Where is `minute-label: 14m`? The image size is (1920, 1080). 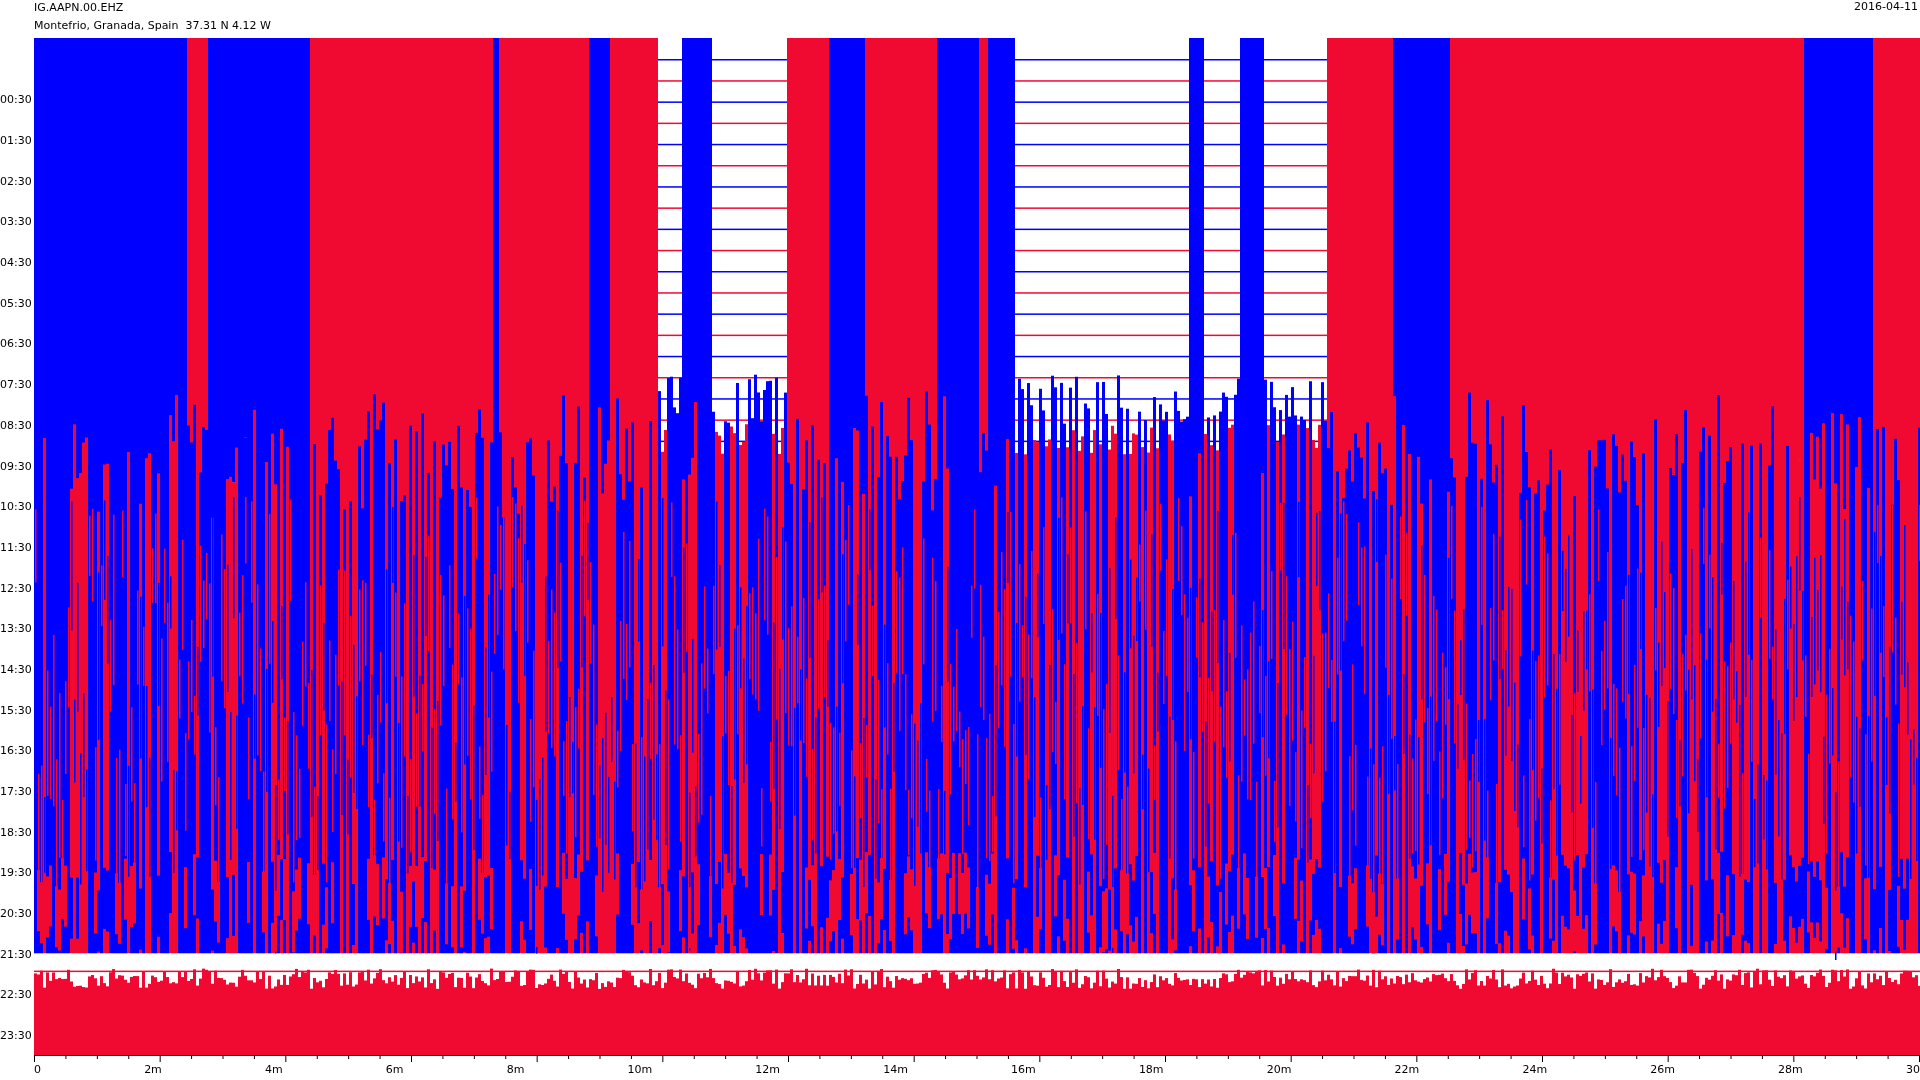 minute-label: 14m is located at coordinates (895, 1070).